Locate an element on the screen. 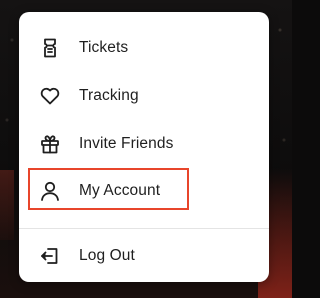  heart-icon is located at coordinates (50, 96).